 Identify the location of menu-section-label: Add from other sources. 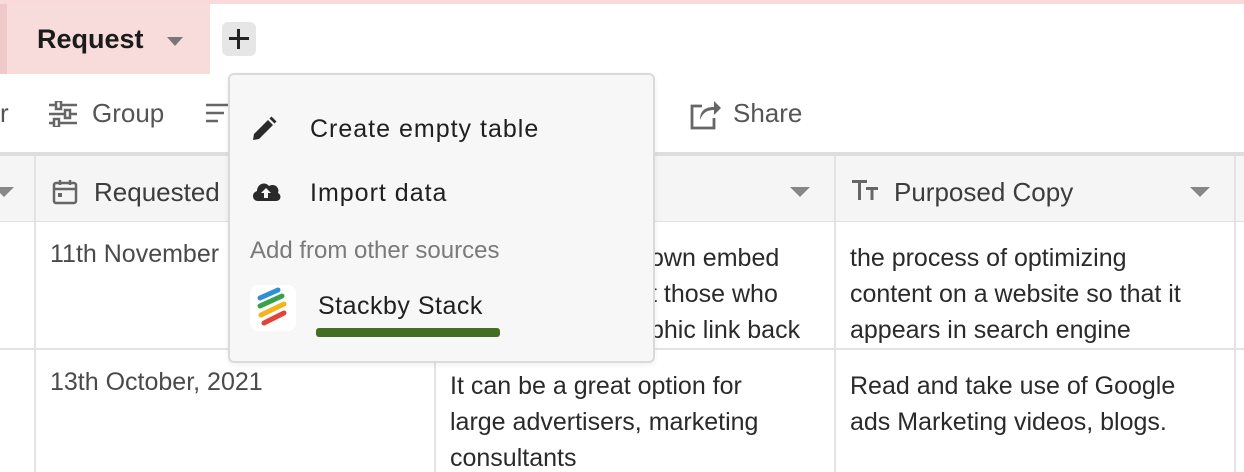
(375, 250).